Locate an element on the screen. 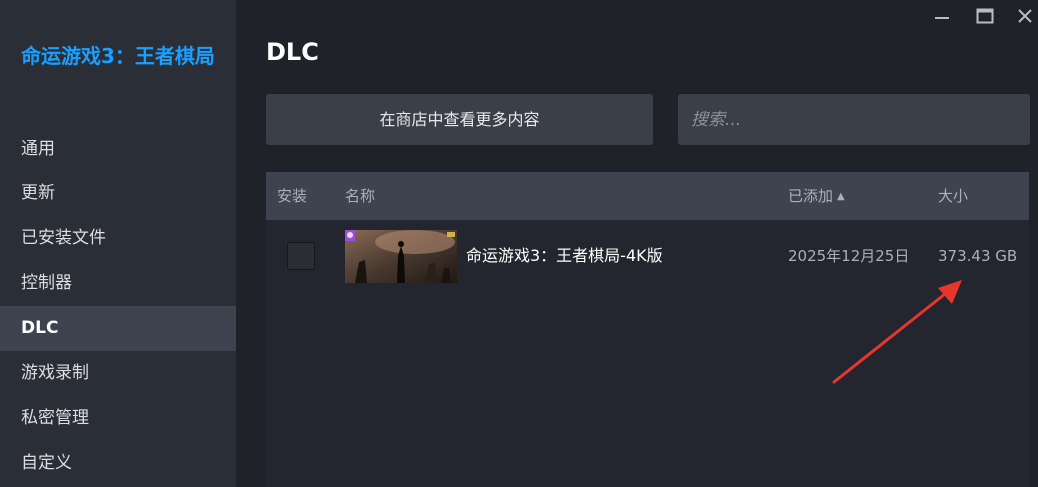 Image resolution: width=1038 pixels, height=487 pixels. sidebar-item-general: 通用 is located at coordinates (118, 149).